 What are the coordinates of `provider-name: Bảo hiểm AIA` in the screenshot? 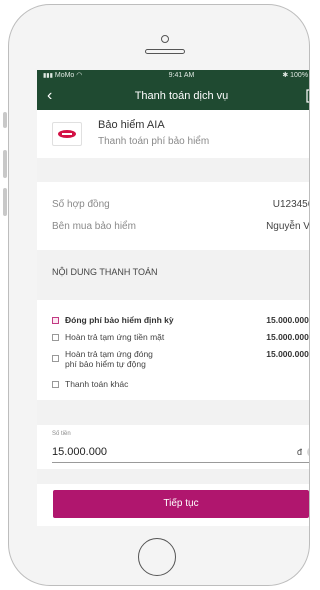 It's located at (131, 125).